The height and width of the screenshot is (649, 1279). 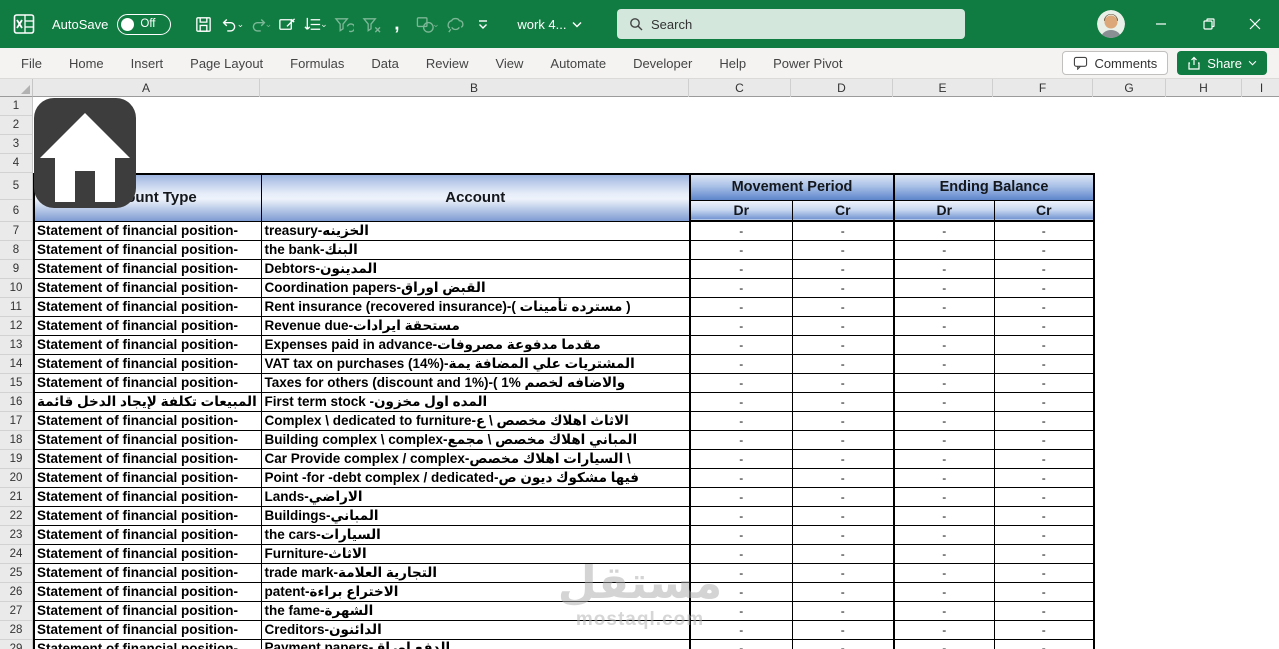 What do you see at coordinates (16, 554) in the screenshot?
I see `row-header-24: 24` at bounding box center [16, 554].